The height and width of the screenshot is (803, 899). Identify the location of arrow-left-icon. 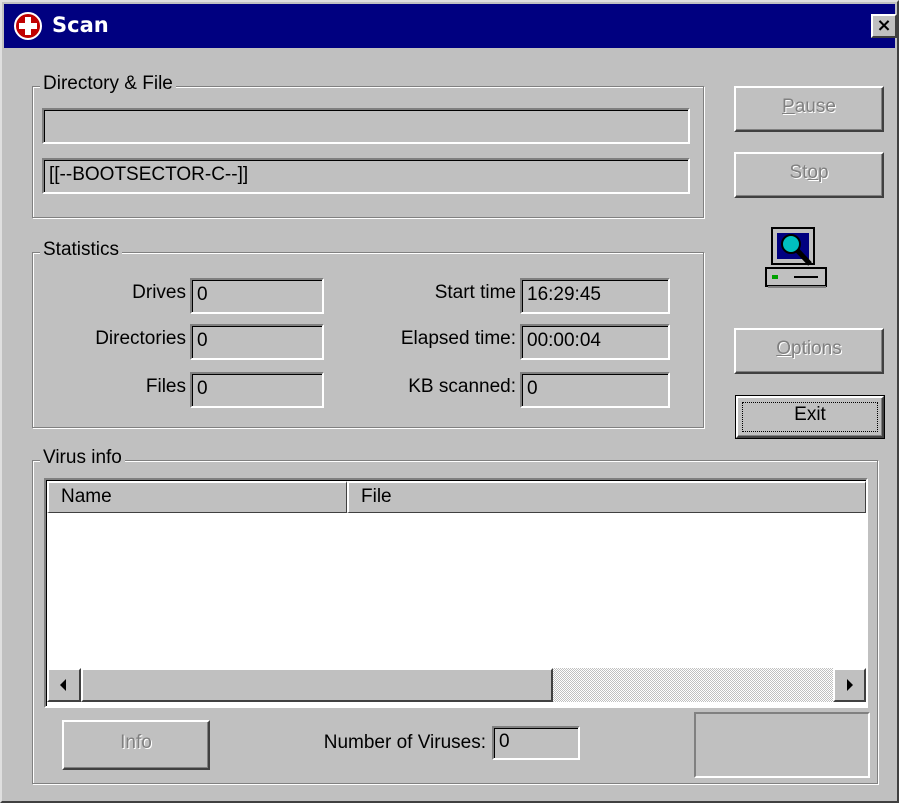
(63, 685).